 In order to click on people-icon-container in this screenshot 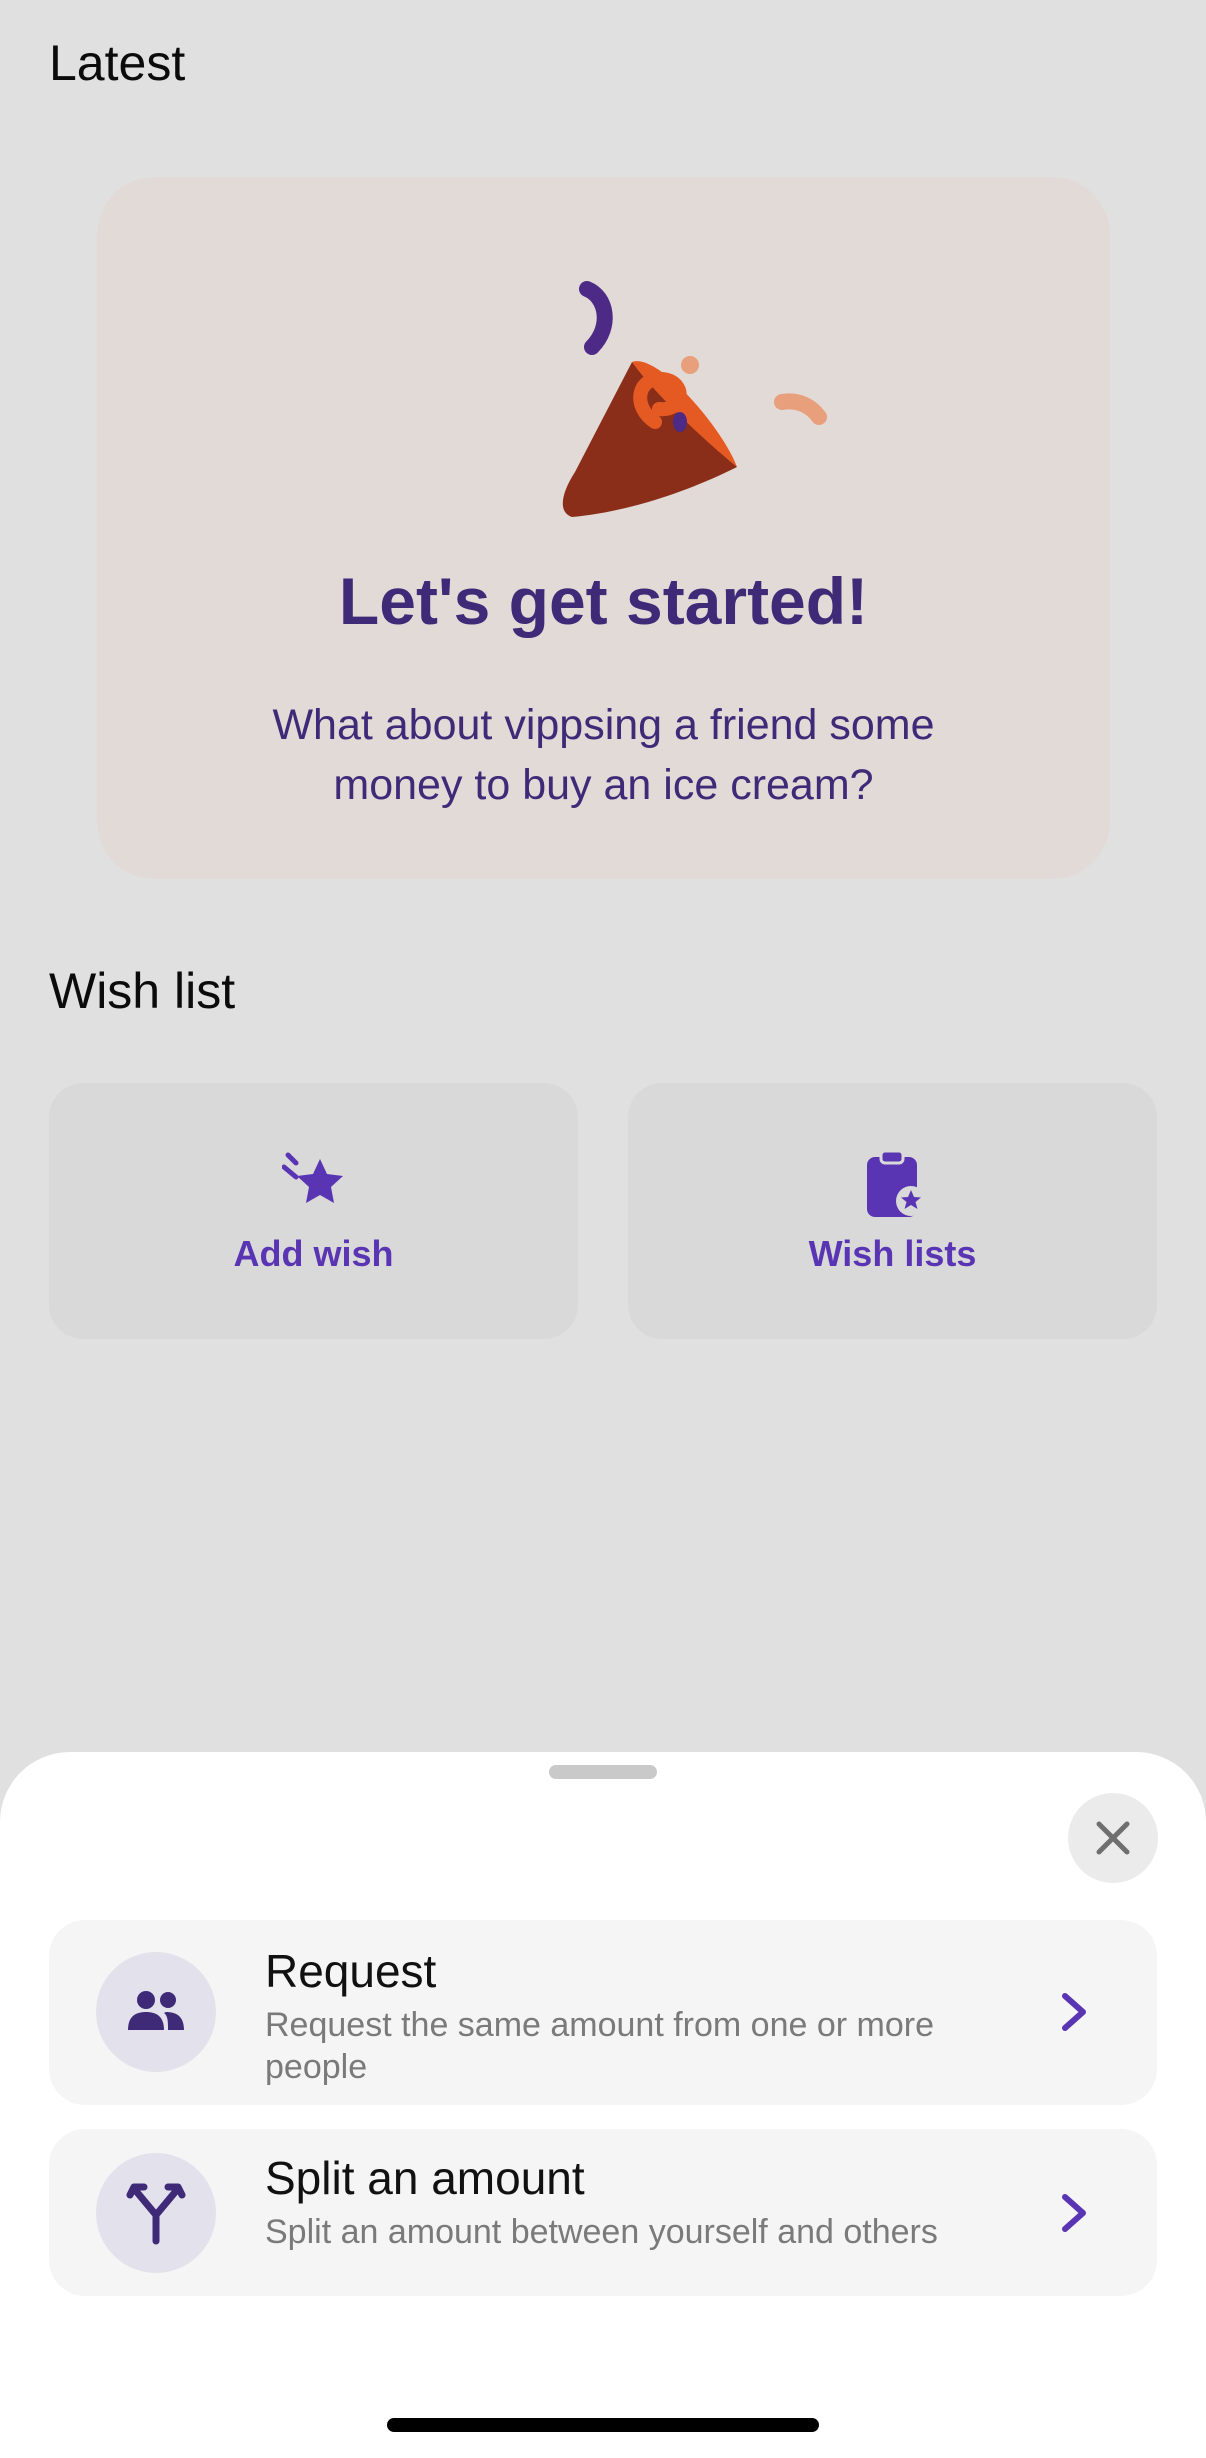, I will do `click(156, 2012)`.